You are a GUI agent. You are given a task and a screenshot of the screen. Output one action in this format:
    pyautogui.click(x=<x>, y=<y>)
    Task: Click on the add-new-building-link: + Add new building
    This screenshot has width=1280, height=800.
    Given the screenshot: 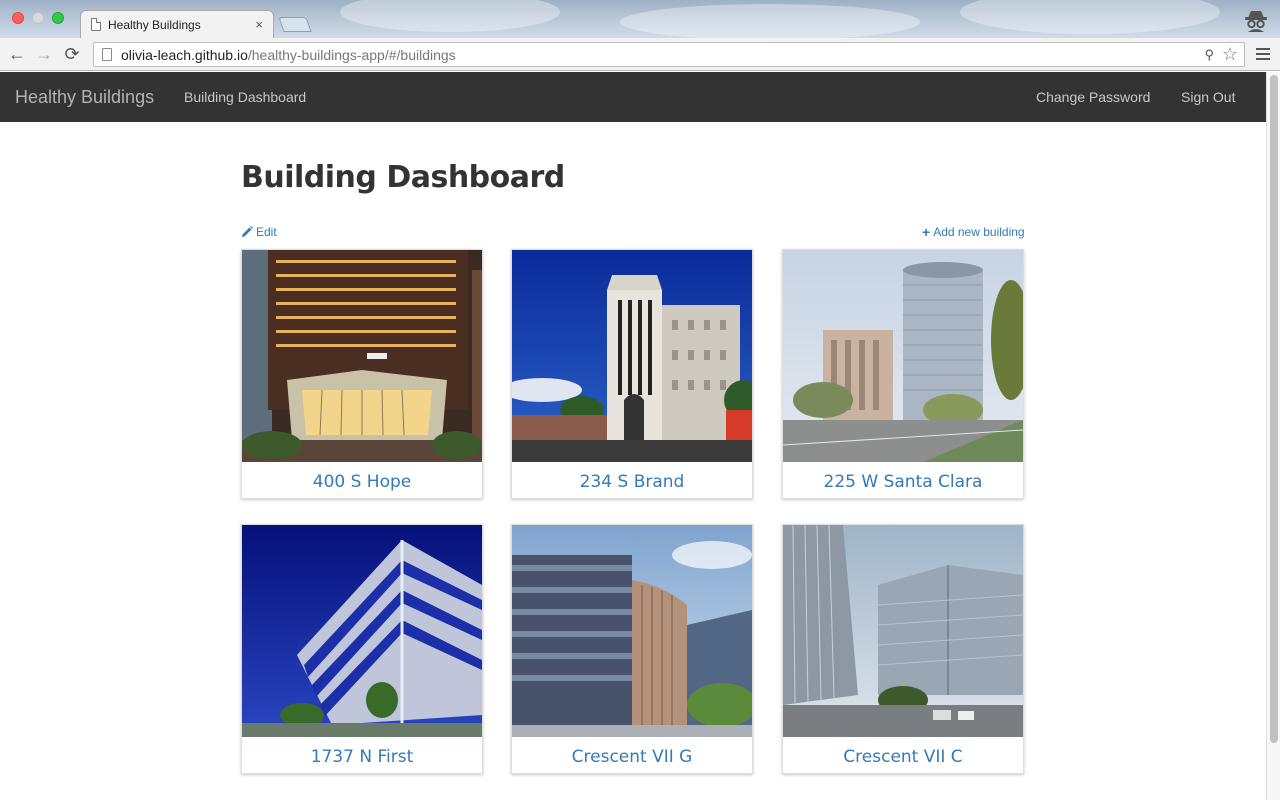 What is the action you would take?
    pyautogui.click(x=973, y=232)
    